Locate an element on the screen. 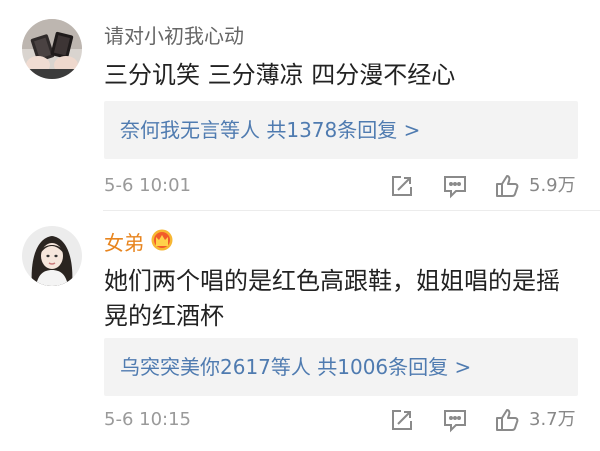 This screenshot has height=451, width=600. comment-text-line: 晃的红酒杯 is located at coordinates (164, 316).